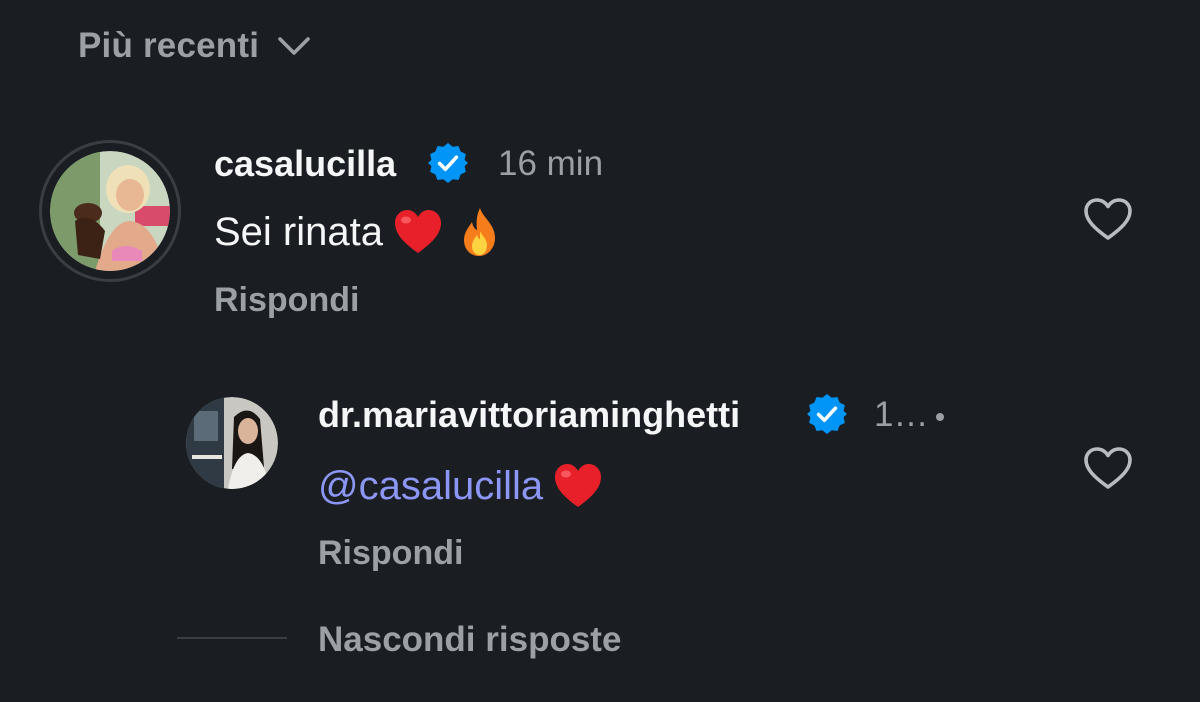  I want to click on comment-timestamp: 16 min, so click(551, 163).